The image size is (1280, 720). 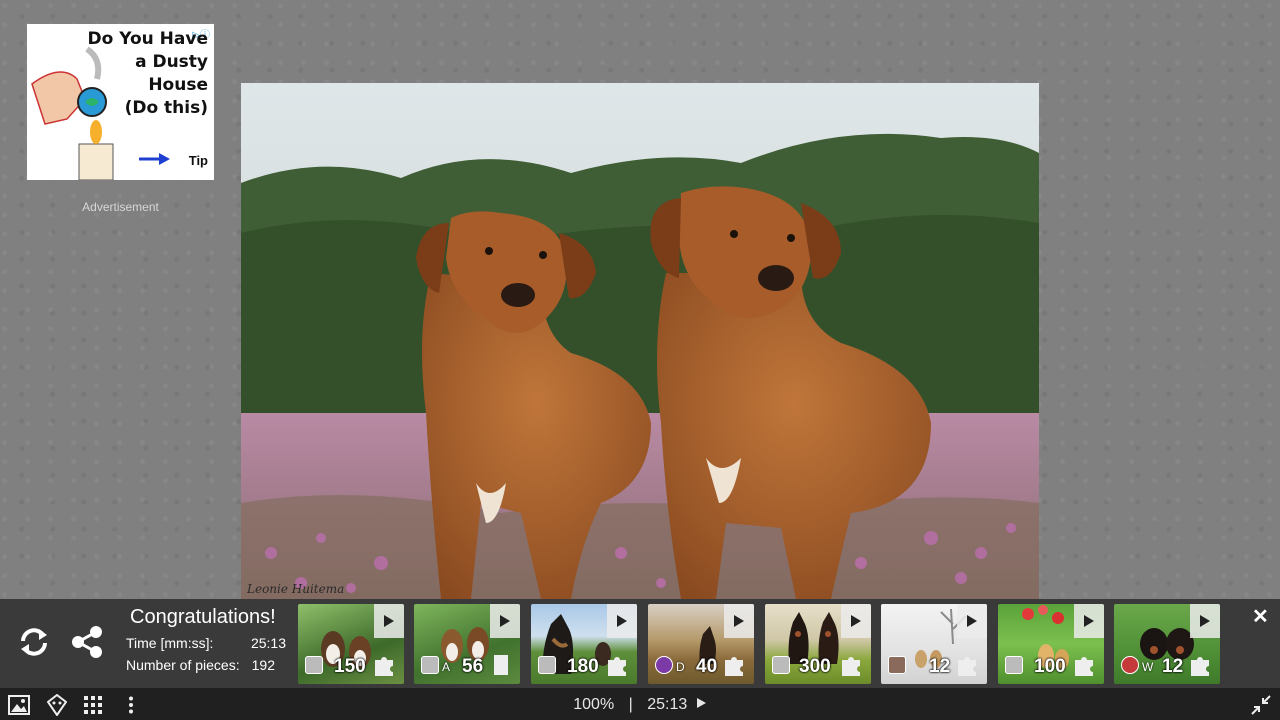 What do you see at coordinates (183, 665) in the screenshot?
I see `pieces-label: Number of pieces:` at bounding box center [183, 665].